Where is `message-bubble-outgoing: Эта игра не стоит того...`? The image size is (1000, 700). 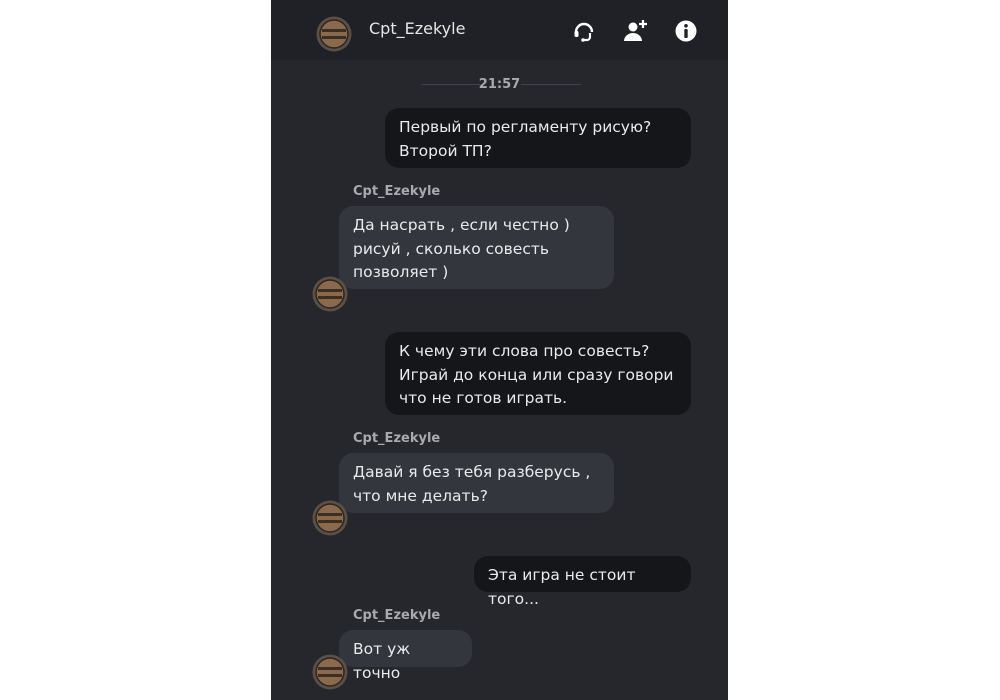
message-bubble-outgoing: Эта игра не стоит того... is located at coordinates (582, 582).